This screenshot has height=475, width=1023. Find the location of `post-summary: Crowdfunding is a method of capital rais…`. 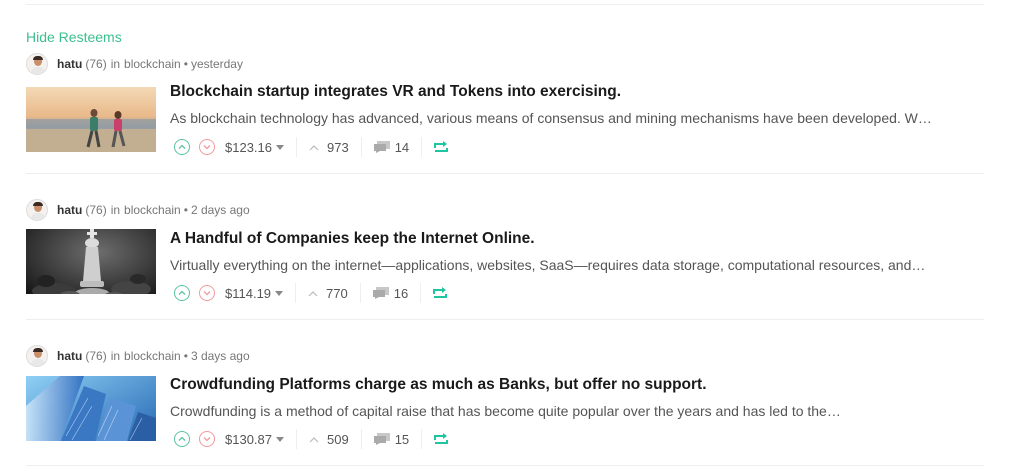

post-summary: Crowdfunding is a method of capital rais… is located at coordinates (577, 411).